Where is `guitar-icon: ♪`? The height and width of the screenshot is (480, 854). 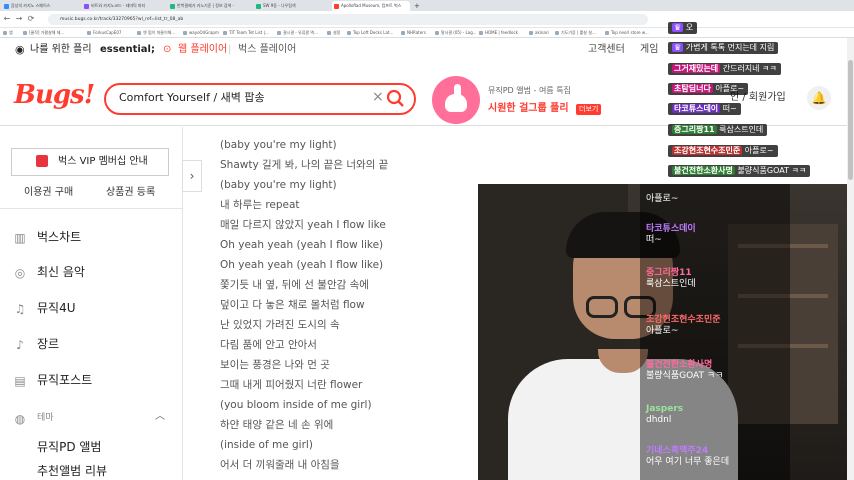 guitar-icon: ♪ is located at coordinates (20, 345).